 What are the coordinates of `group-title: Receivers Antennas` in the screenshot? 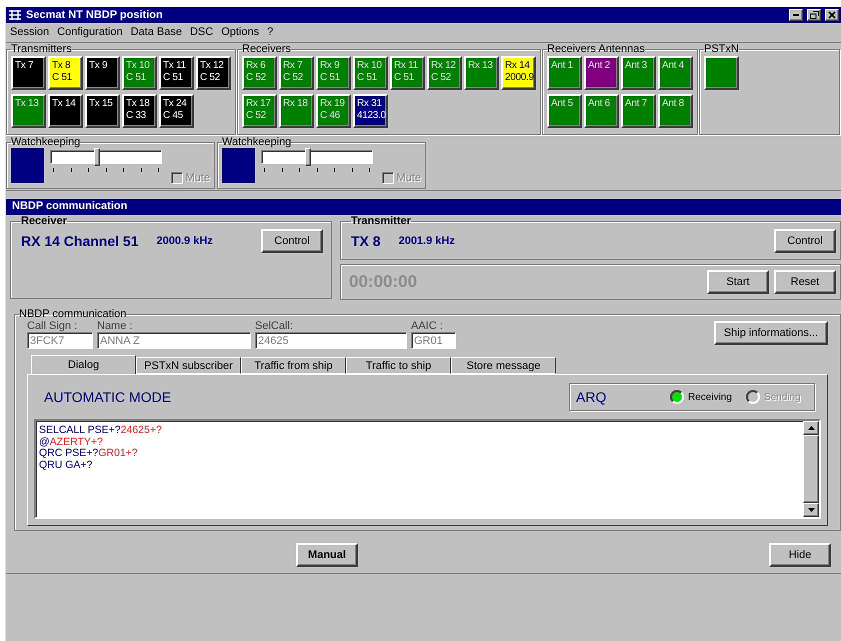 It's located at (596, 49).